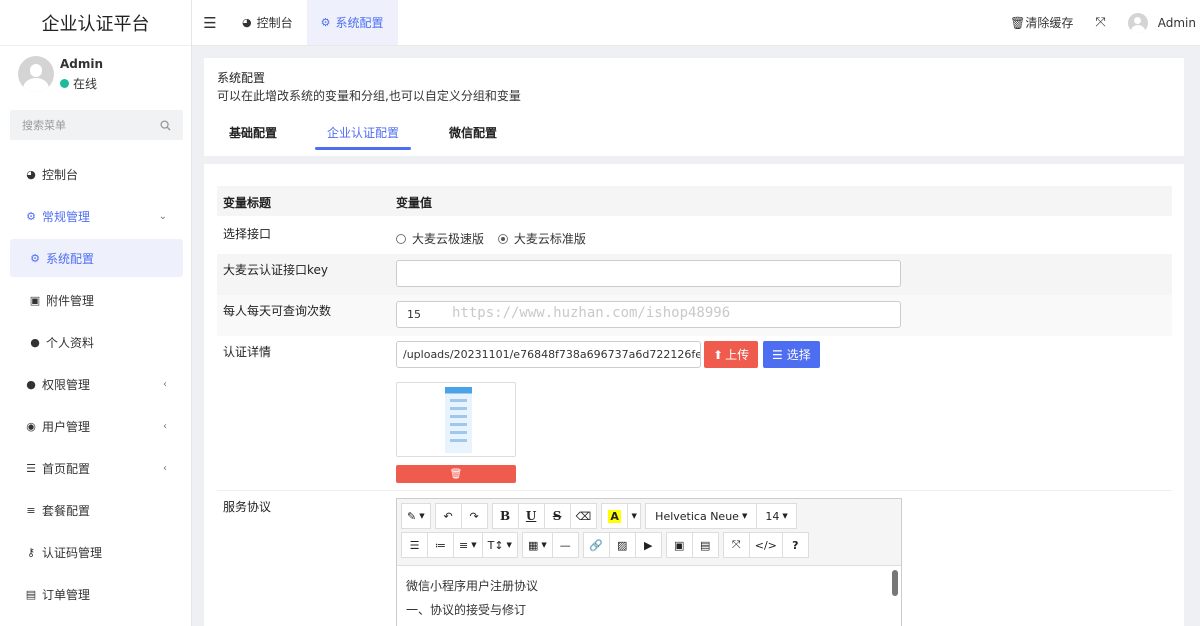 The height and width of the screenshot is (626, 1200). What do you see at coordinates (414, 545) in the screenshot?
I see `unordered-list-icon: ☰` at bounding box center [414, 545].